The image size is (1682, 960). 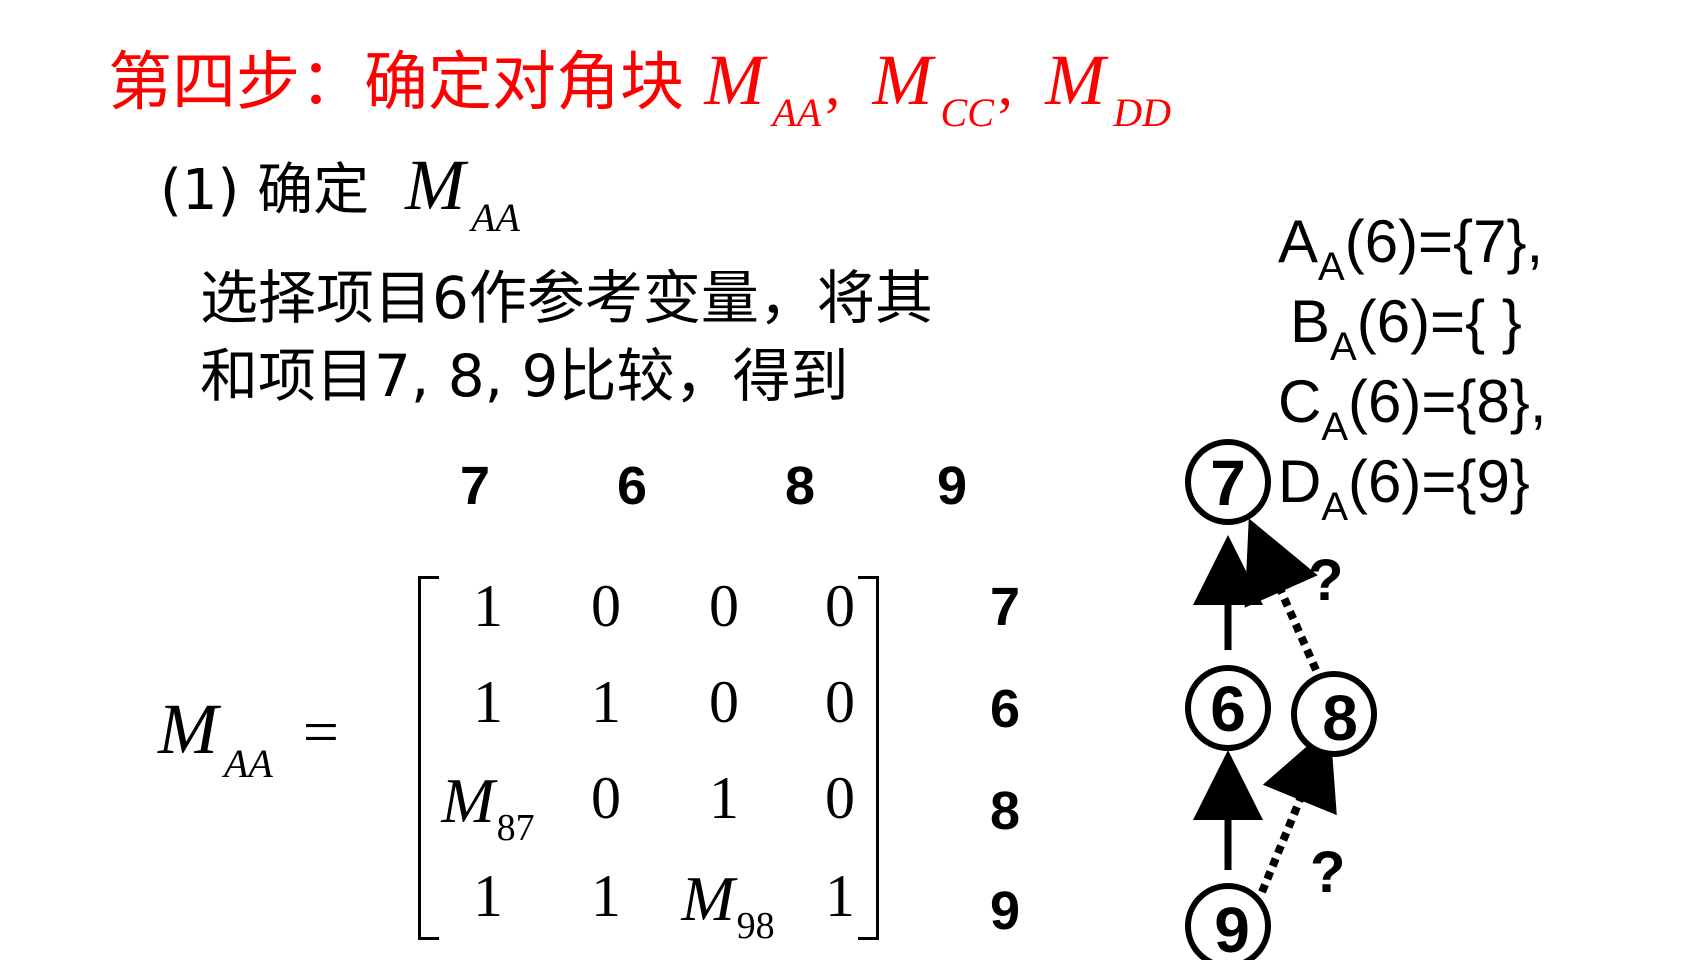 I want to click on svg-text: 8, so click(x=1340, y=718).